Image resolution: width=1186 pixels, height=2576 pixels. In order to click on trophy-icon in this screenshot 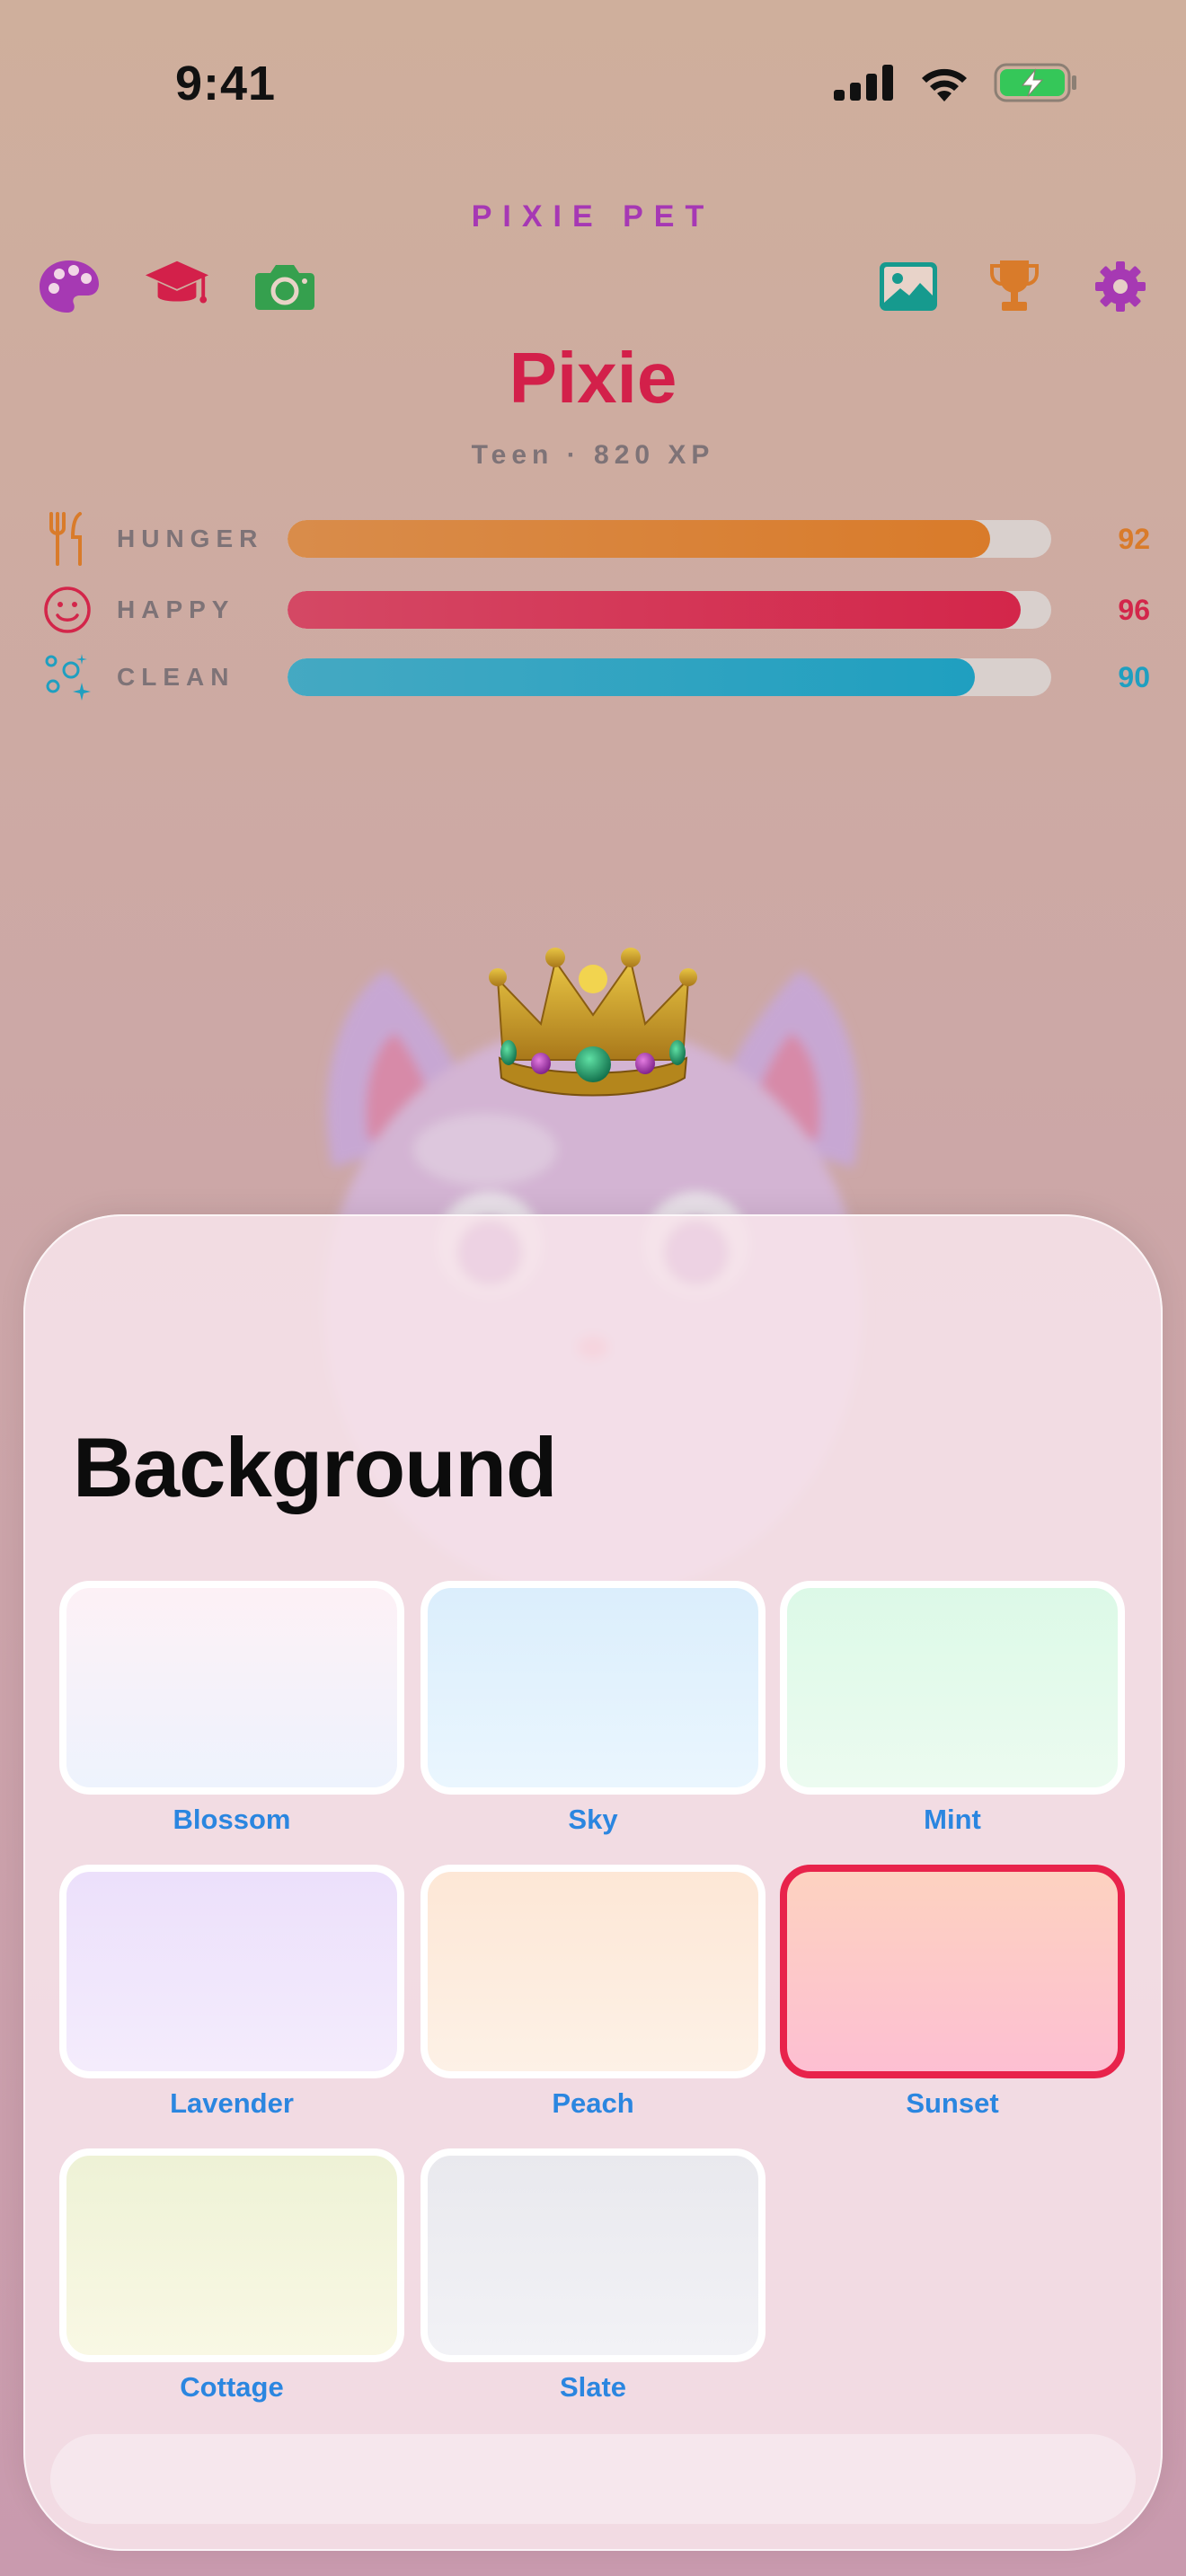, I will do `click(1014, 286)`.